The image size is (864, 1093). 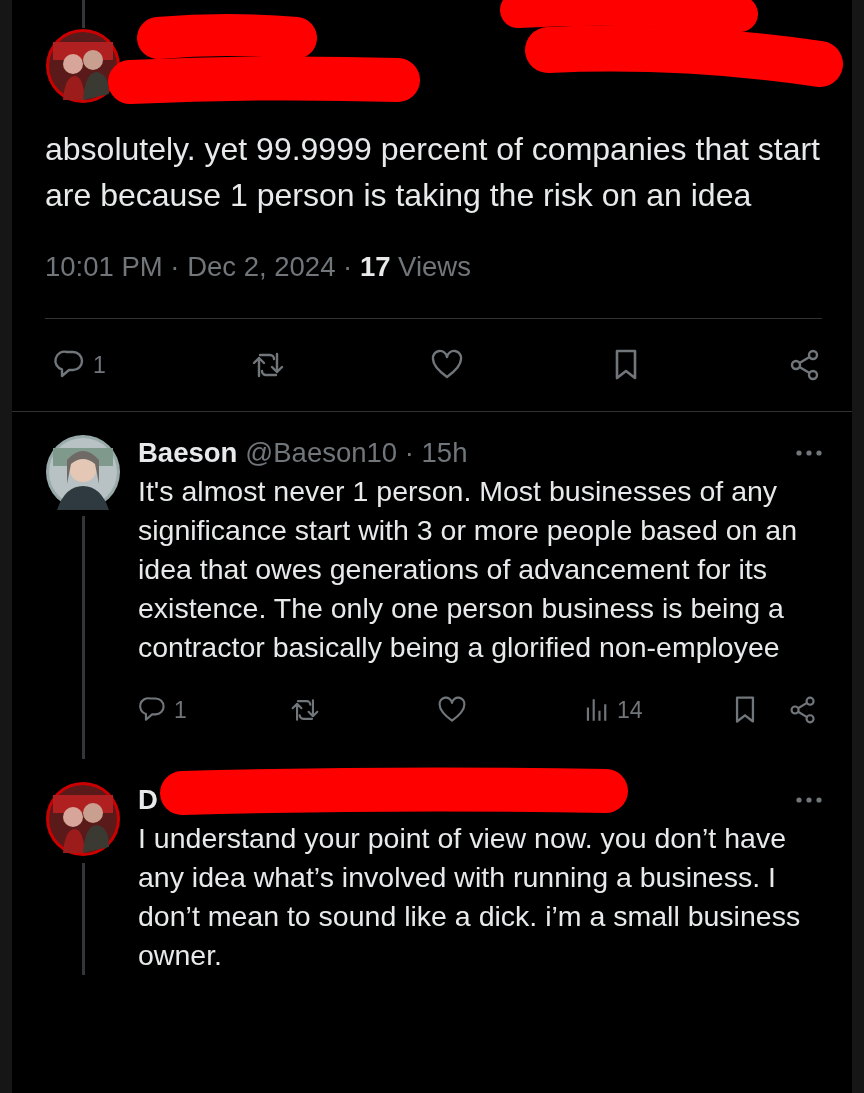 What do you see at coordinates (630, 710) in the screenshot?
I see `view-count: 14` at bounding box center [630, 710].